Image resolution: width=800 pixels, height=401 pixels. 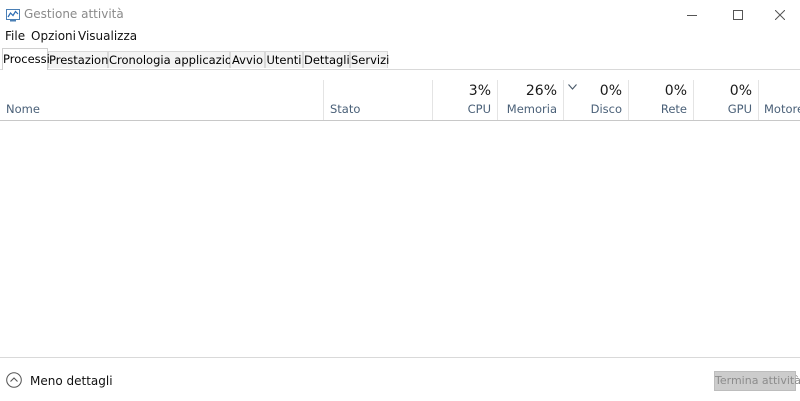 I want to click on column-gpu: 0% GPU, so click(x=725, y=100).